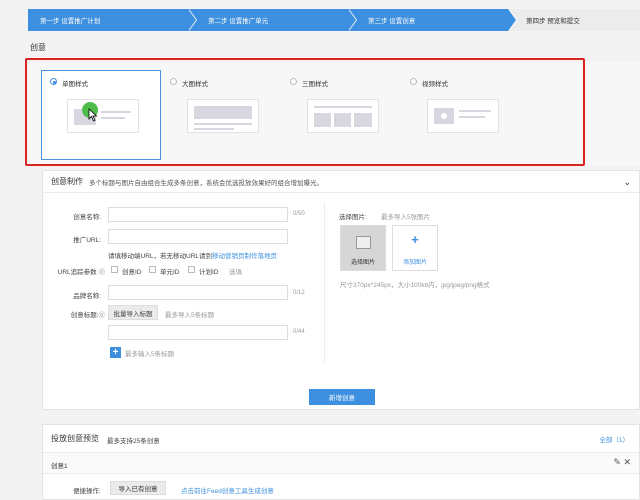 The width and height of the screenshot is (640, 500). What do you see at coordinates (133, 312) in the screenshot?
I see `bulk-import-titles-button: 批量导入标题` at bounding box center [133, 312].